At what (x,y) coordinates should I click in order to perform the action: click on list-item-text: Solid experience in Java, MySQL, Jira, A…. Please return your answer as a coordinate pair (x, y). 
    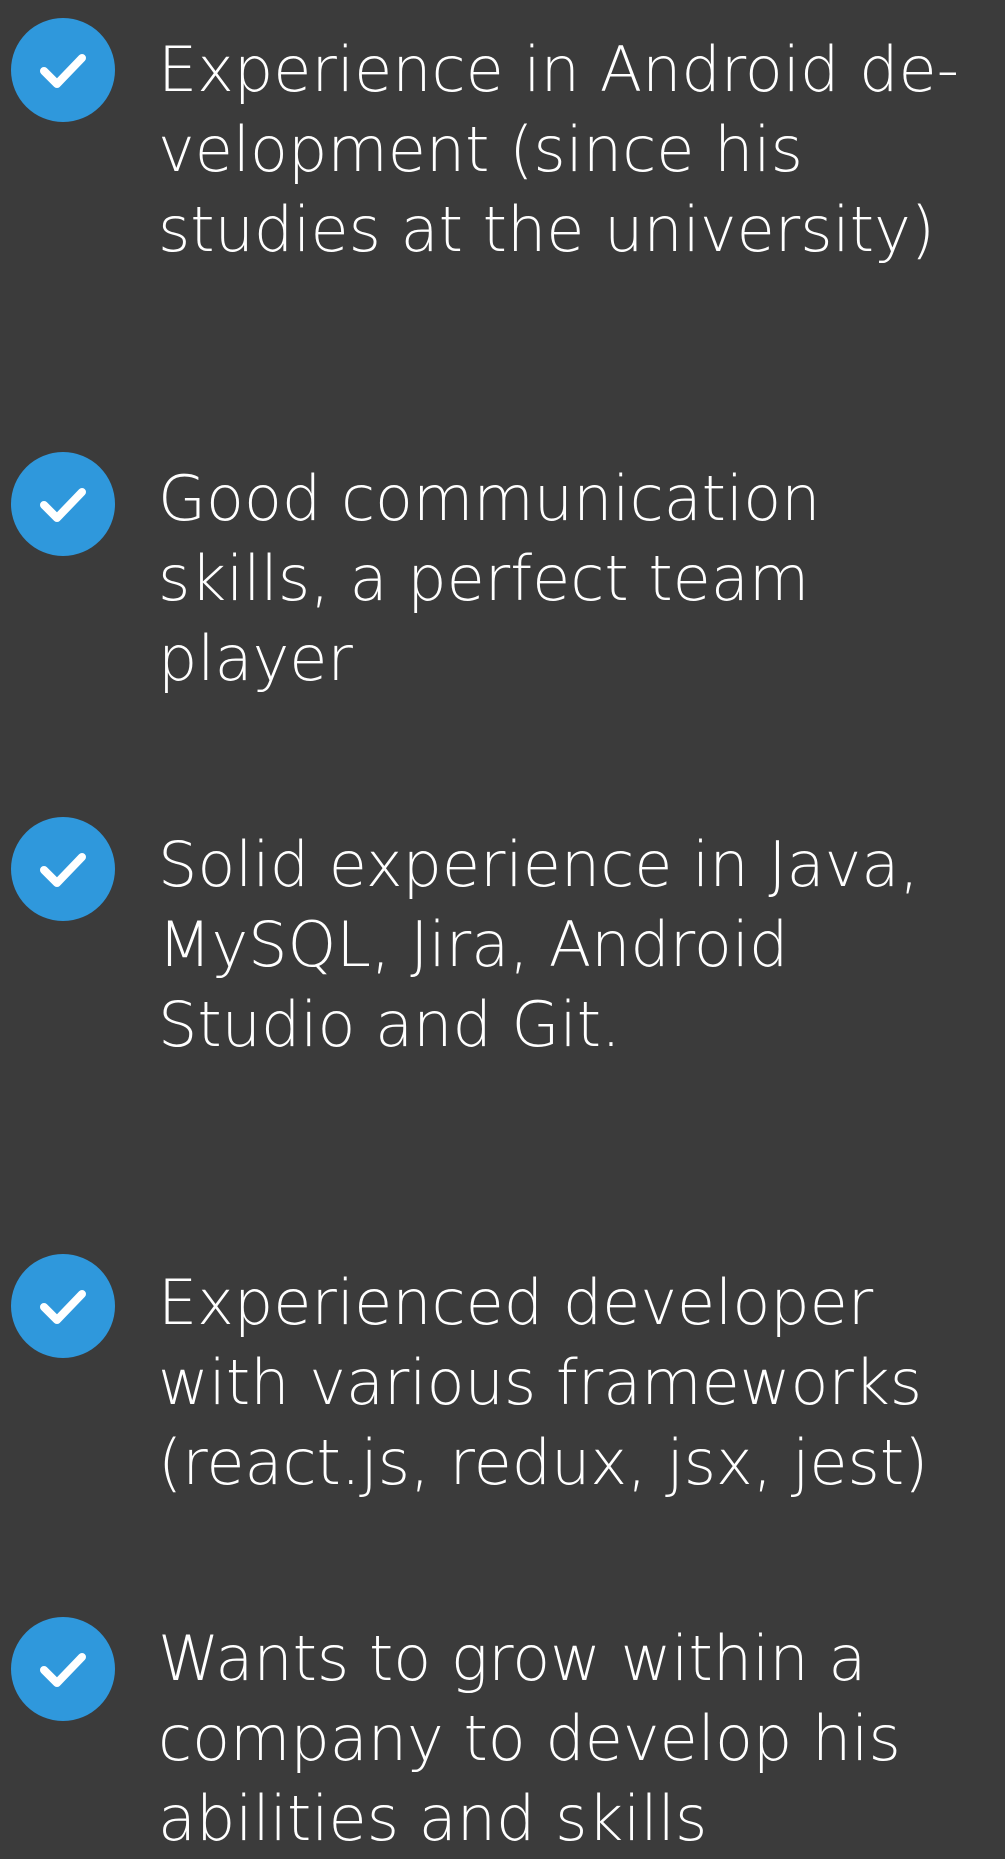
    Looking at the image, I should click on (573, 945).